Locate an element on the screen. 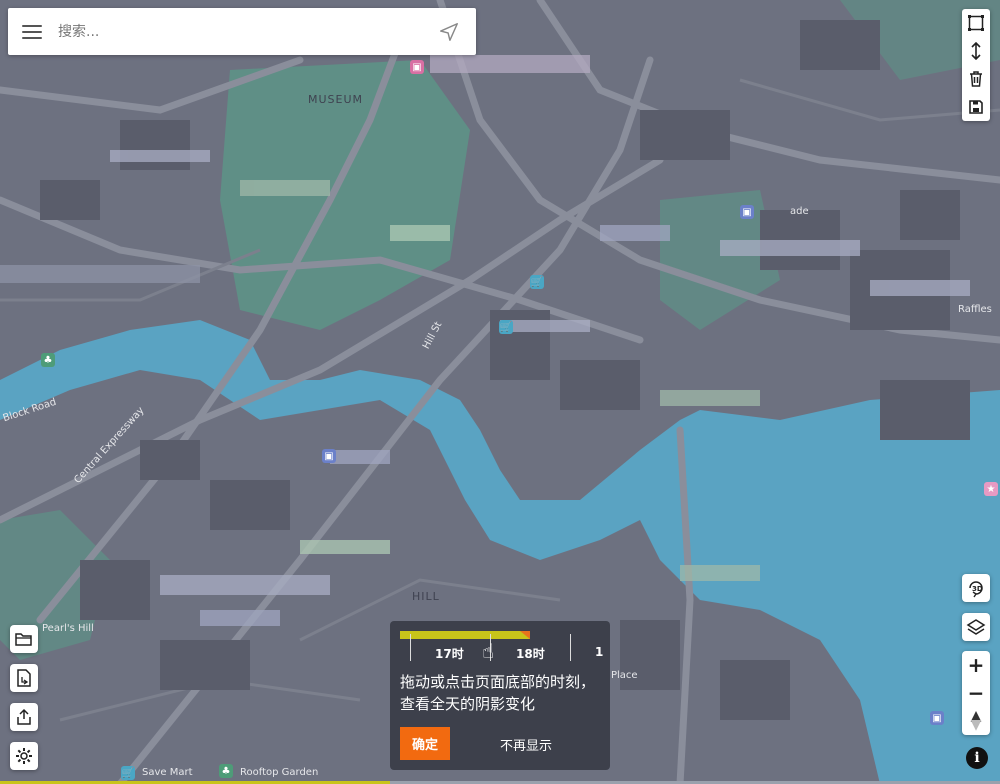 The image size is (1000, 784). zoom-out-button: − is located at coordinates (976, 693).